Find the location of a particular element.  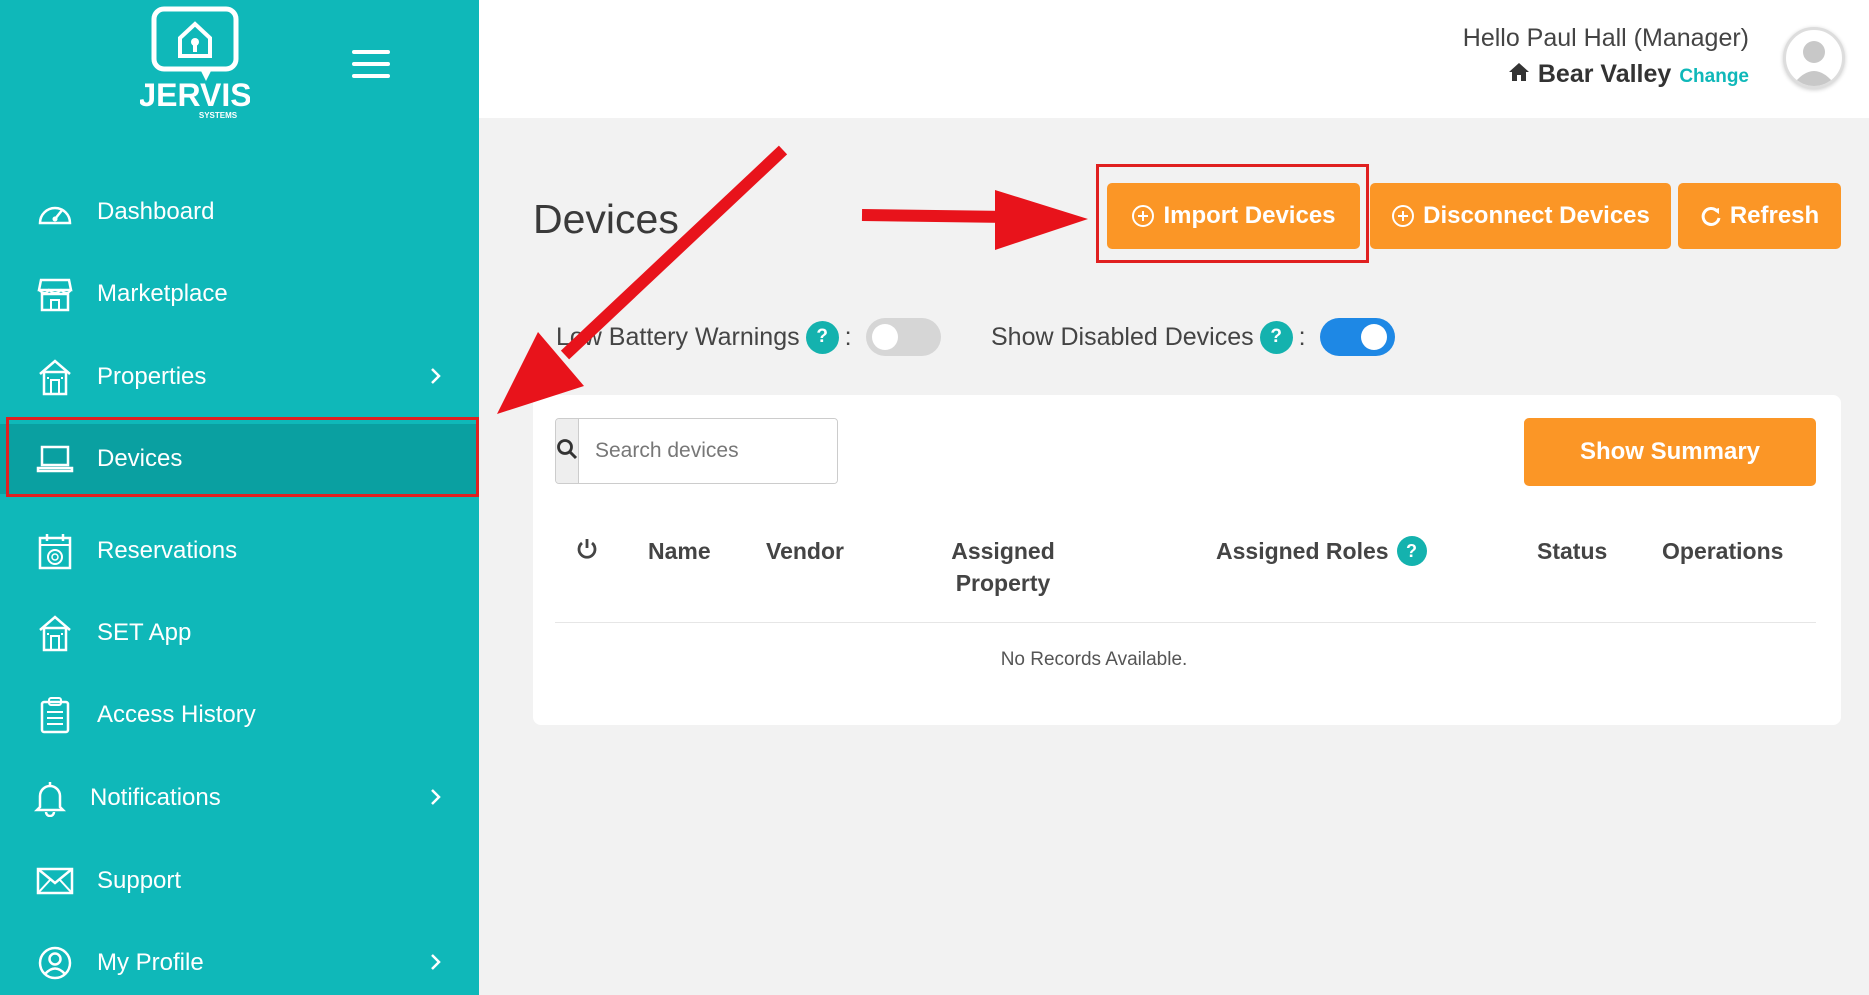

sidebar-item-set-app: SET App is located at coordinates (239, 633).